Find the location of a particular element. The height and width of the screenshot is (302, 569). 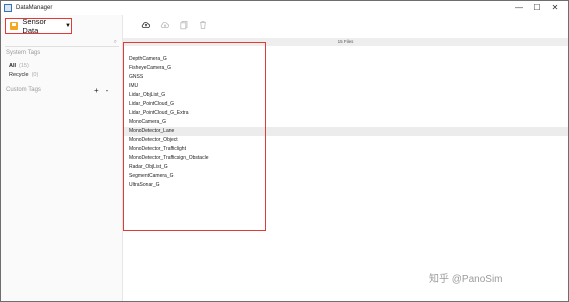

delete-icon is located at coordinates (203, 25).